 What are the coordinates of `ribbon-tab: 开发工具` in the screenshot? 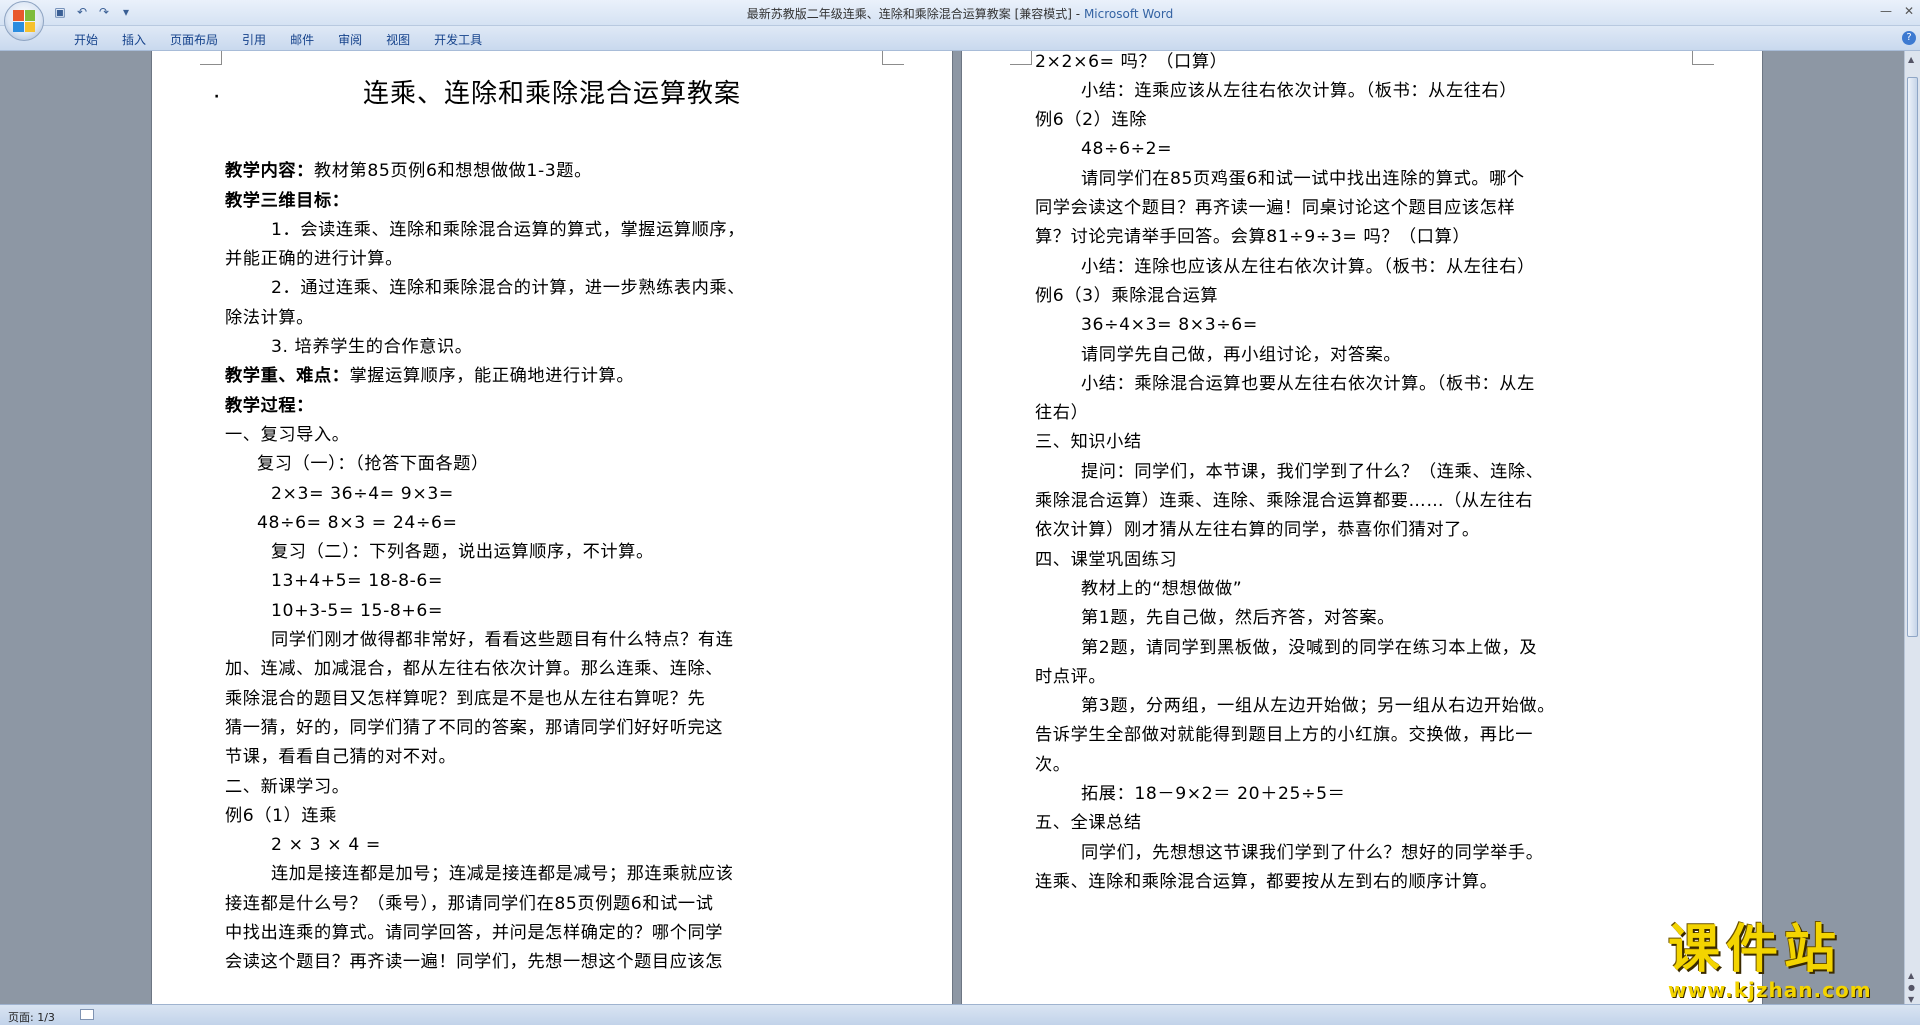 It's located at (458, 40).